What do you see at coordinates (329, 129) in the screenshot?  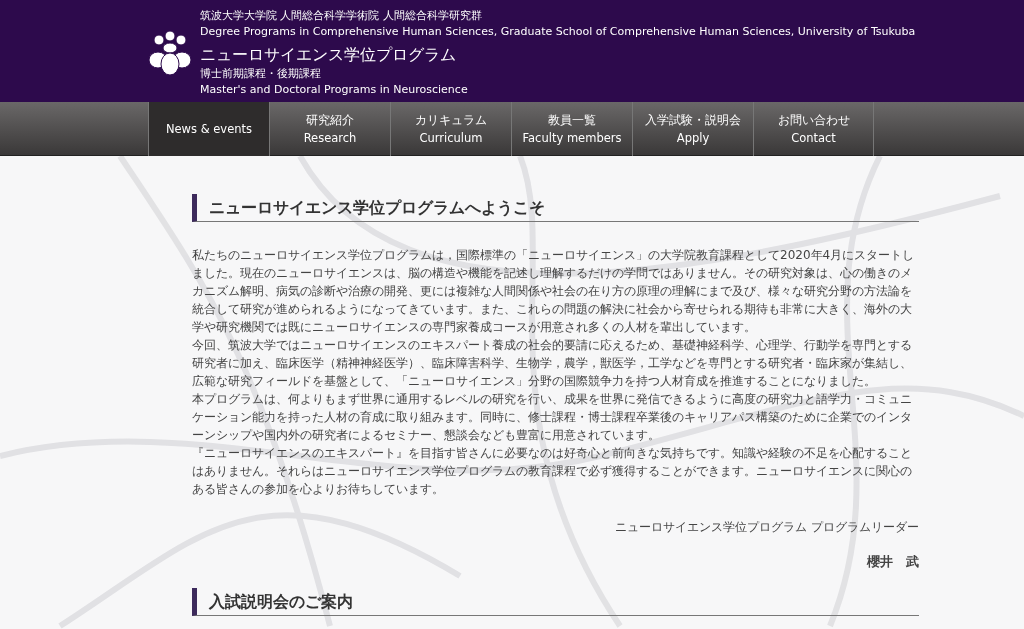 I see `nav-tab: 研究紹介 Research` at bounding box center [329, 129].